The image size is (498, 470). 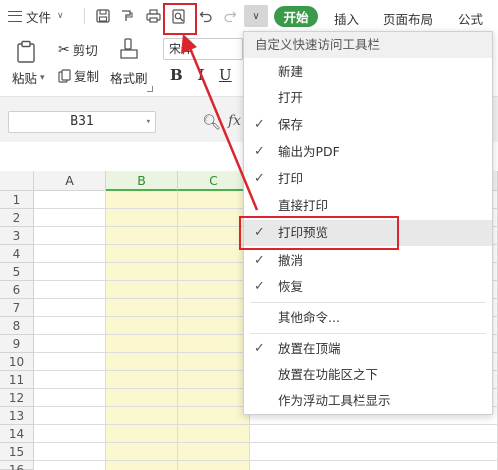 What do you see at coordinates (64, 75) in the screenshot?
I see `copy-icon` at bounding box center [64, 75].